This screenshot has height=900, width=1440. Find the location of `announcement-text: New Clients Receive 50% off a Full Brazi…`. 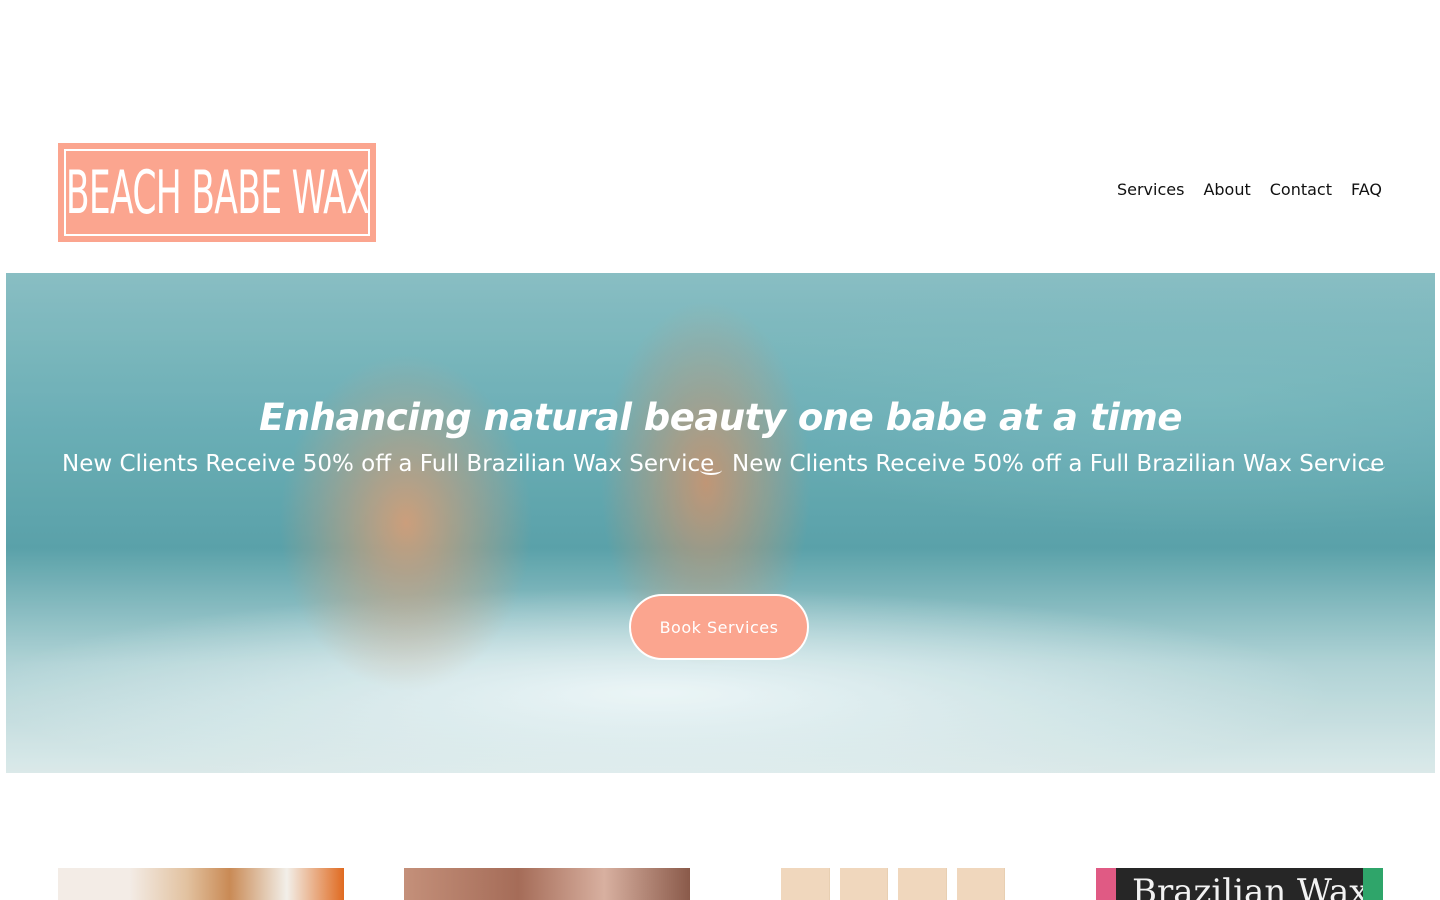

announcement-text: New Clients Receive 50% off a Full Brazi… is located at coordinates (388, 464).